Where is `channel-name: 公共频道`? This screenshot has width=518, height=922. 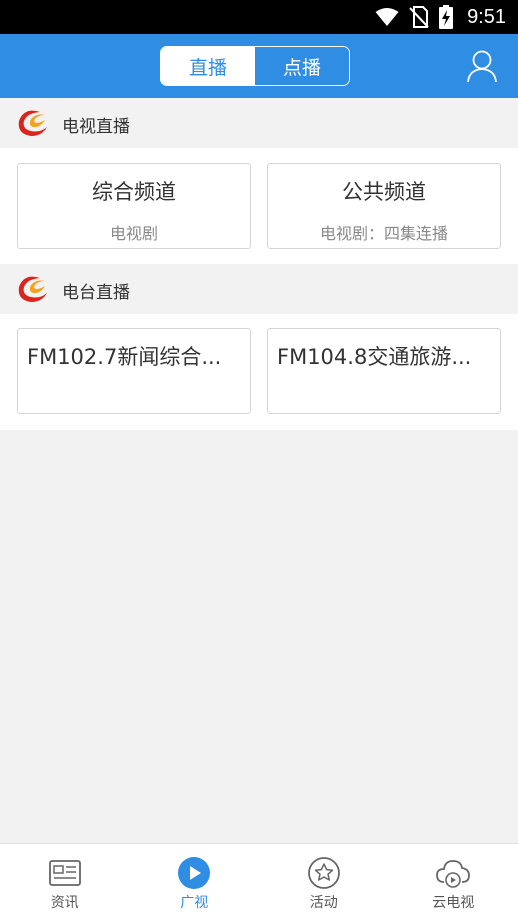 channel-name: 公共频道 is located at coordinates (384, 192).